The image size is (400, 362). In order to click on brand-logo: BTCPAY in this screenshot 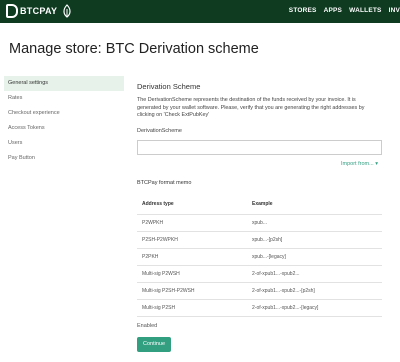, I will do `click(39, 11)`.